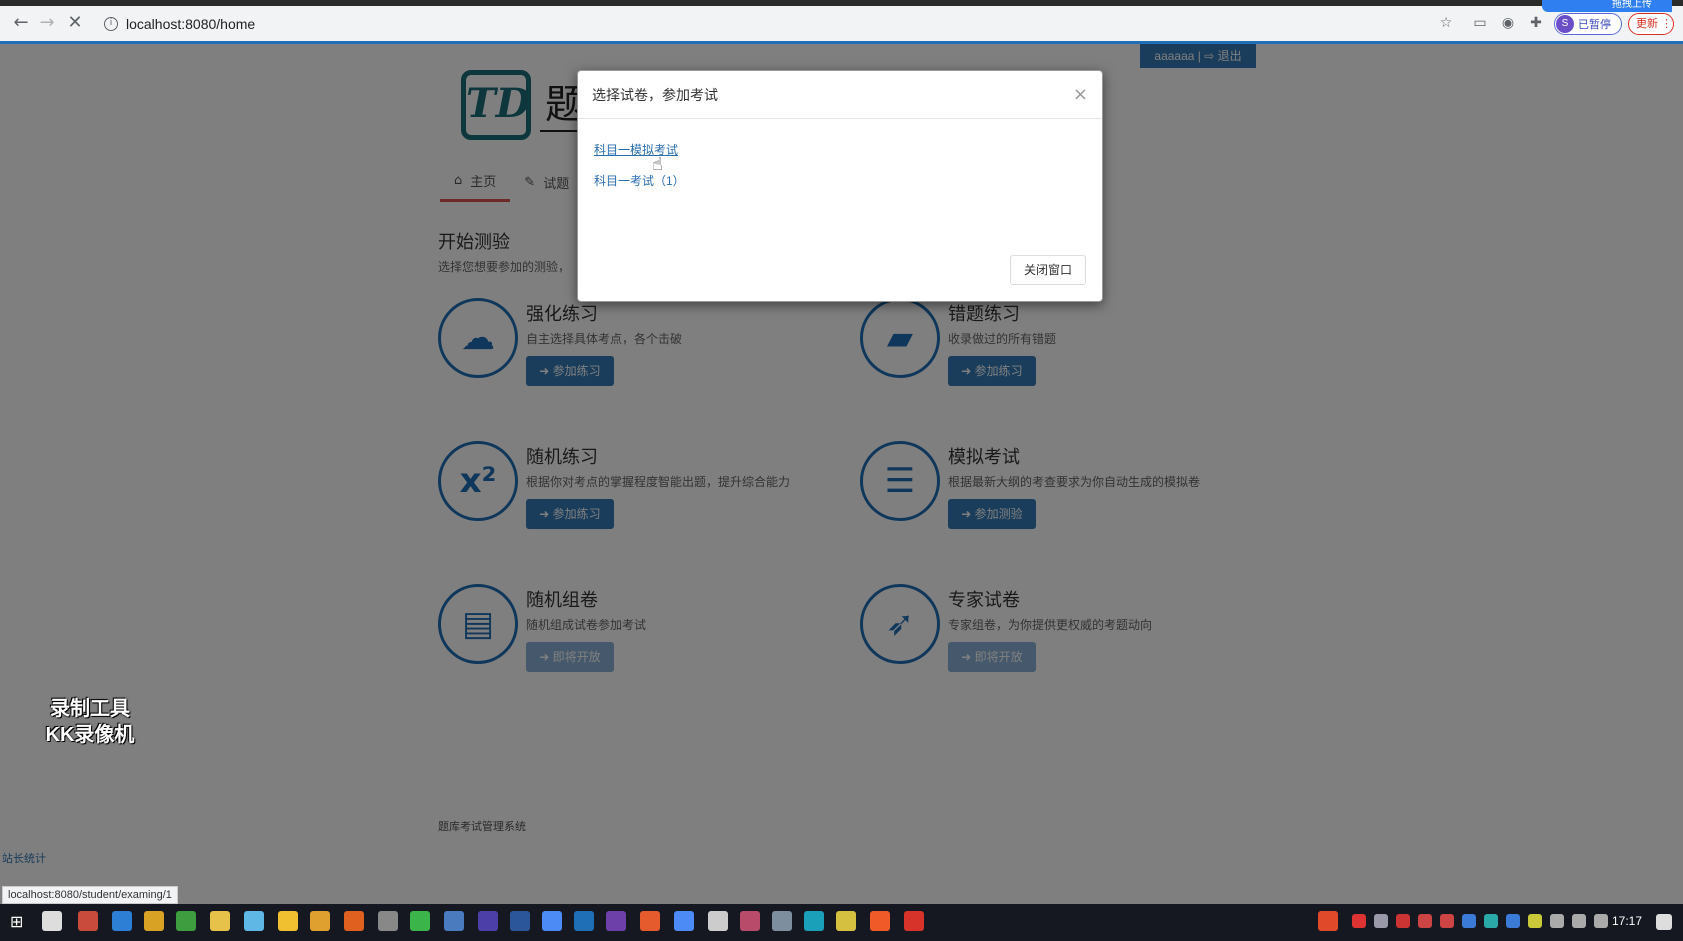 The image size is (1683, 941). Describe the element at coordinates (1536, 23) in the screenshot. I see `extensions-icon: ✚` at that location.